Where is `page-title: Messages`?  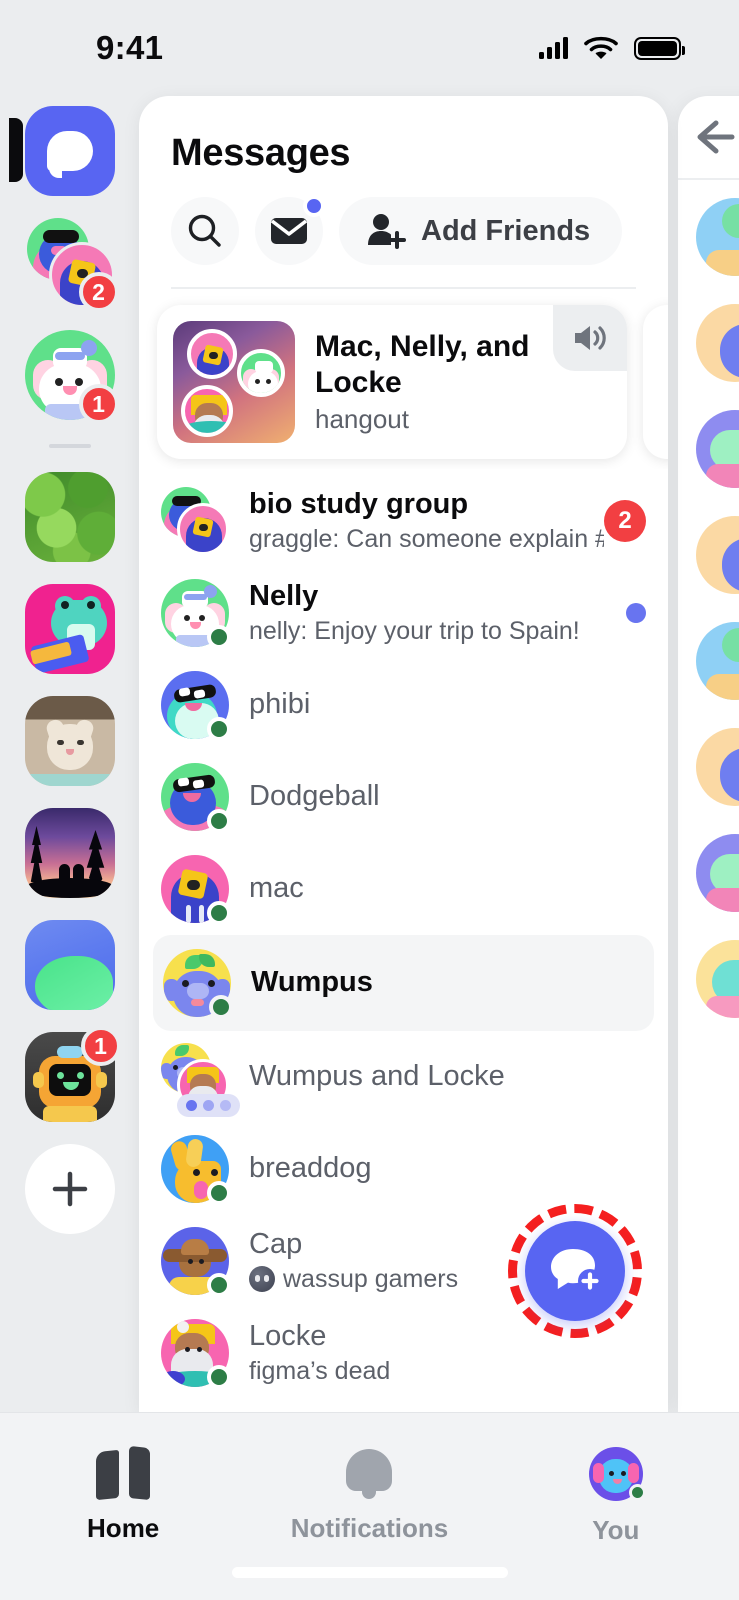 page-title: Messages is located at coordinates (261, 153).